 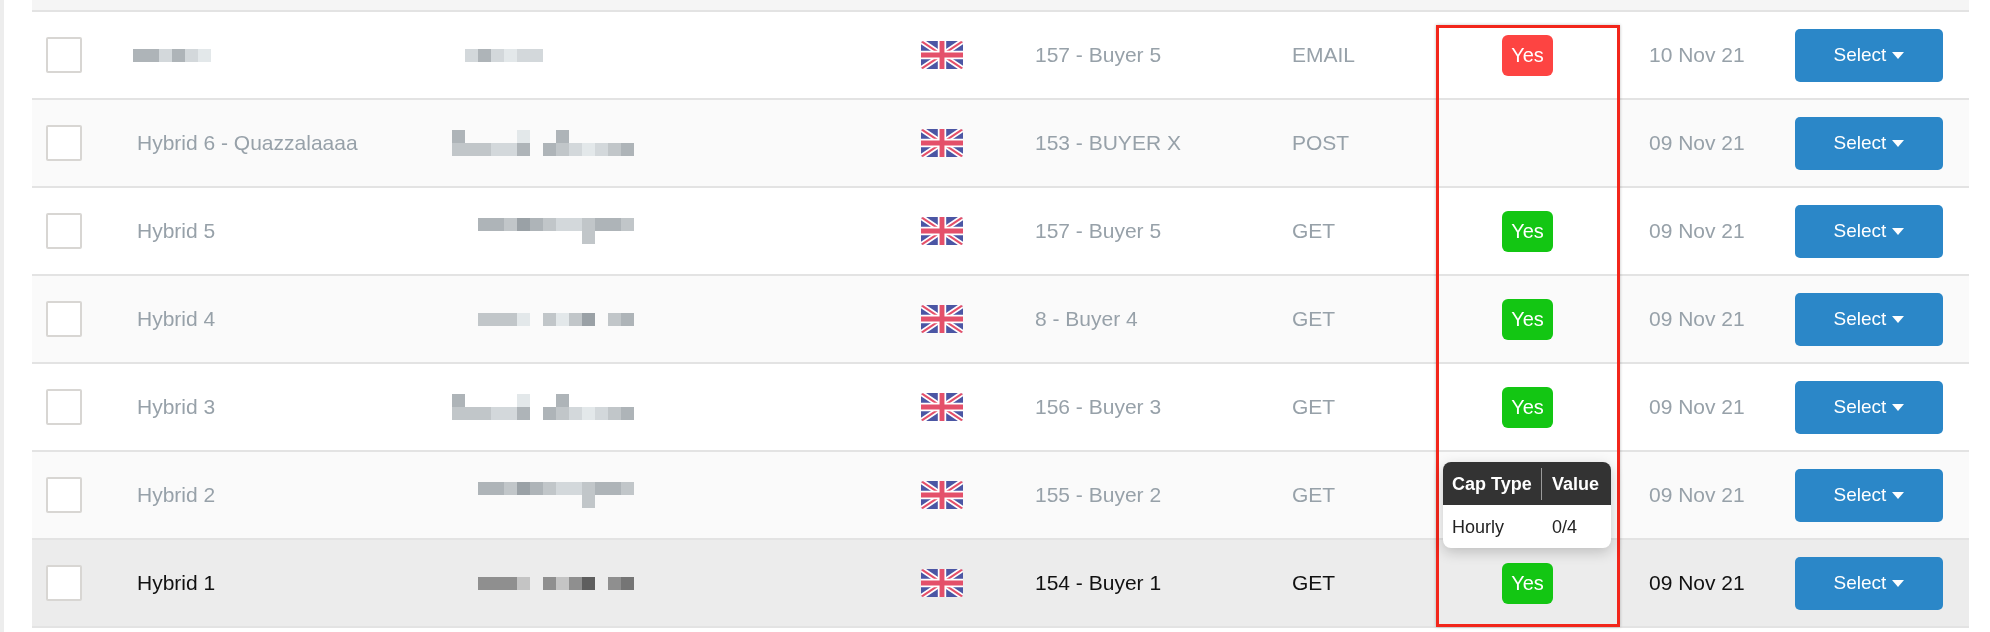 I want to click on buyer-text: 153 - BUYER X, so click(x=1108, y=143).